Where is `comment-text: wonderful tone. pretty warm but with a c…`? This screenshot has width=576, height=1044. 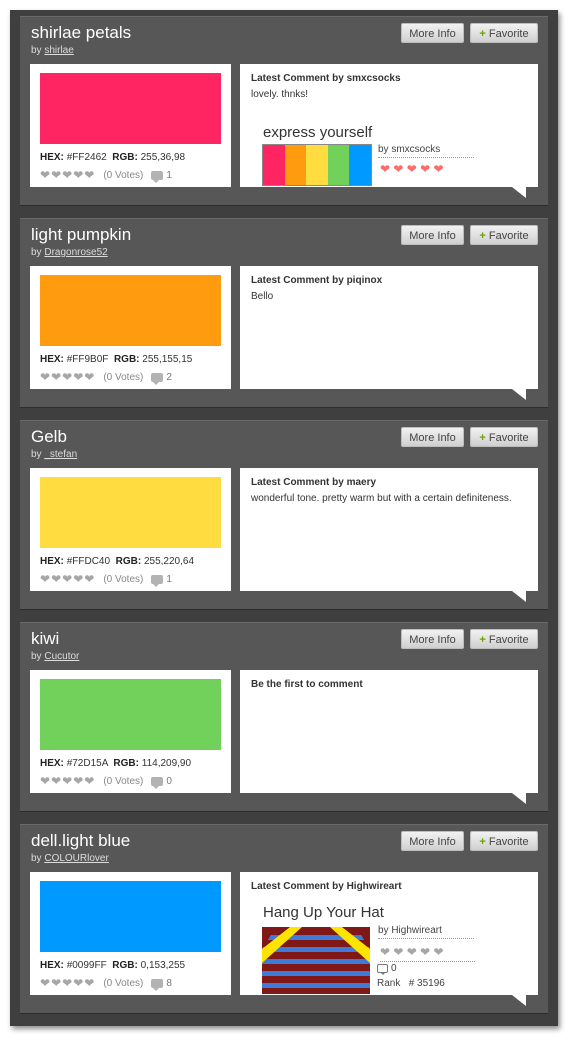 comment-text: wonderful tone. pretty warm but with a c… is located at coordinates (381, 498).